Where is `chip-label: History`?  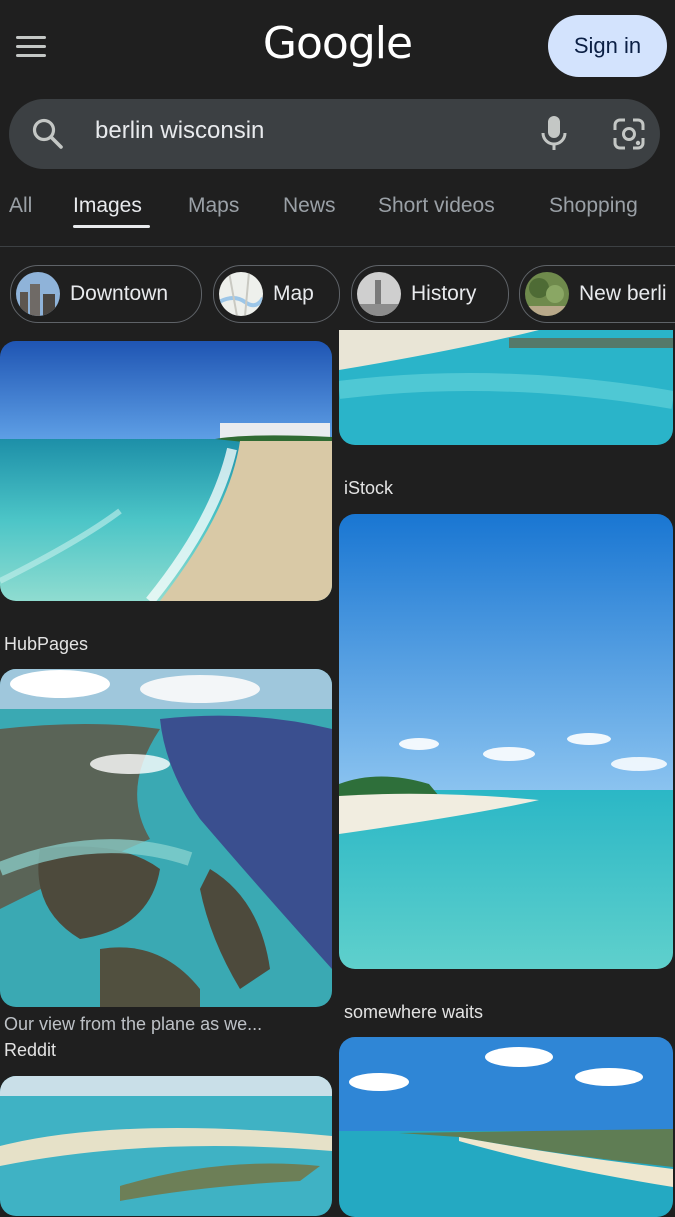 chip-label: History is located at coordinates (444, 293).